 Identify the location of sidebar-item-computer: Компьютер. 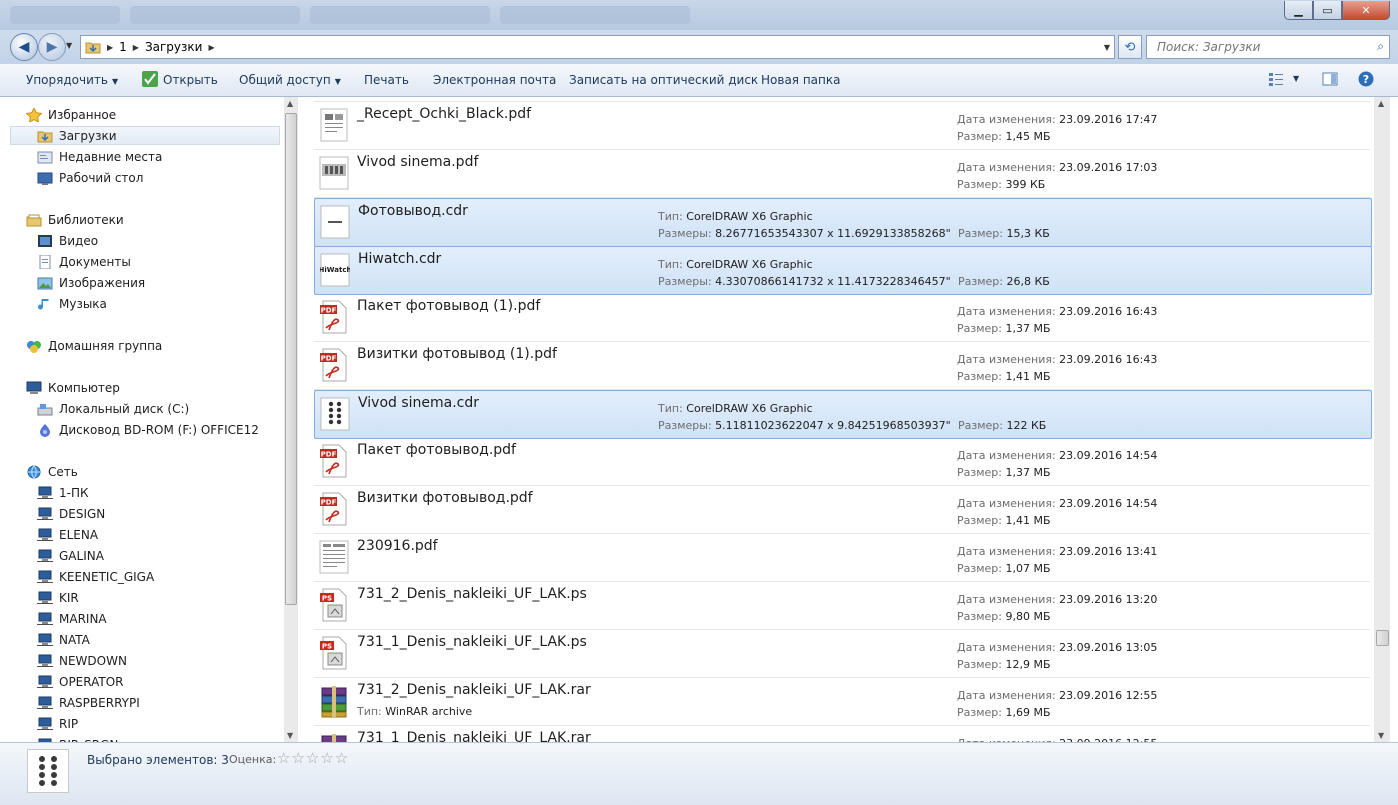
(73, 388).